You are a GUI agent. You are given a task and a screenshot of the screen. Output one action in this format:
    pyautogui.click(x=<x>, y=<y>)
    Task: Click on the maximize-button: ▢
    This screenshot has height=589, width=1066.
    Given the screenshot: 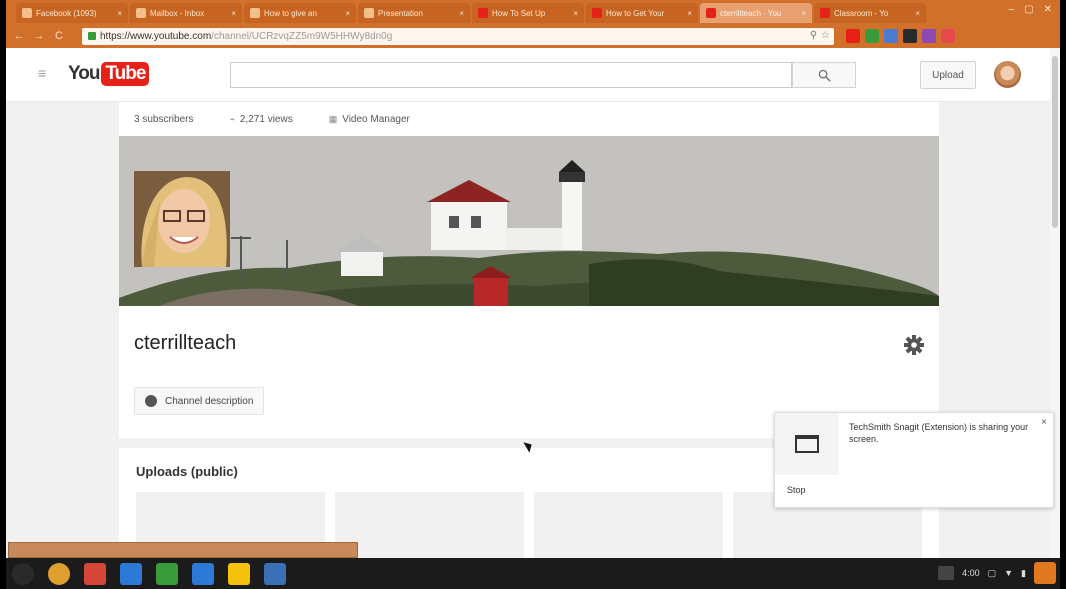 What is the action you would take?
    pyautogui.click(x=1028, y=9)
    